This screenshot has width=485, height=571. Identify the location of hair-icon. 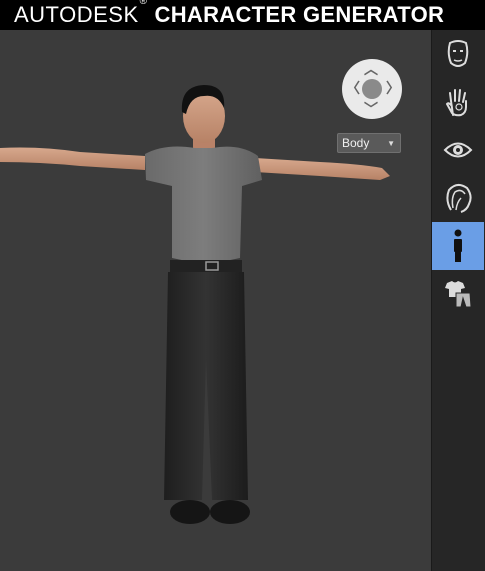
(459, 198).